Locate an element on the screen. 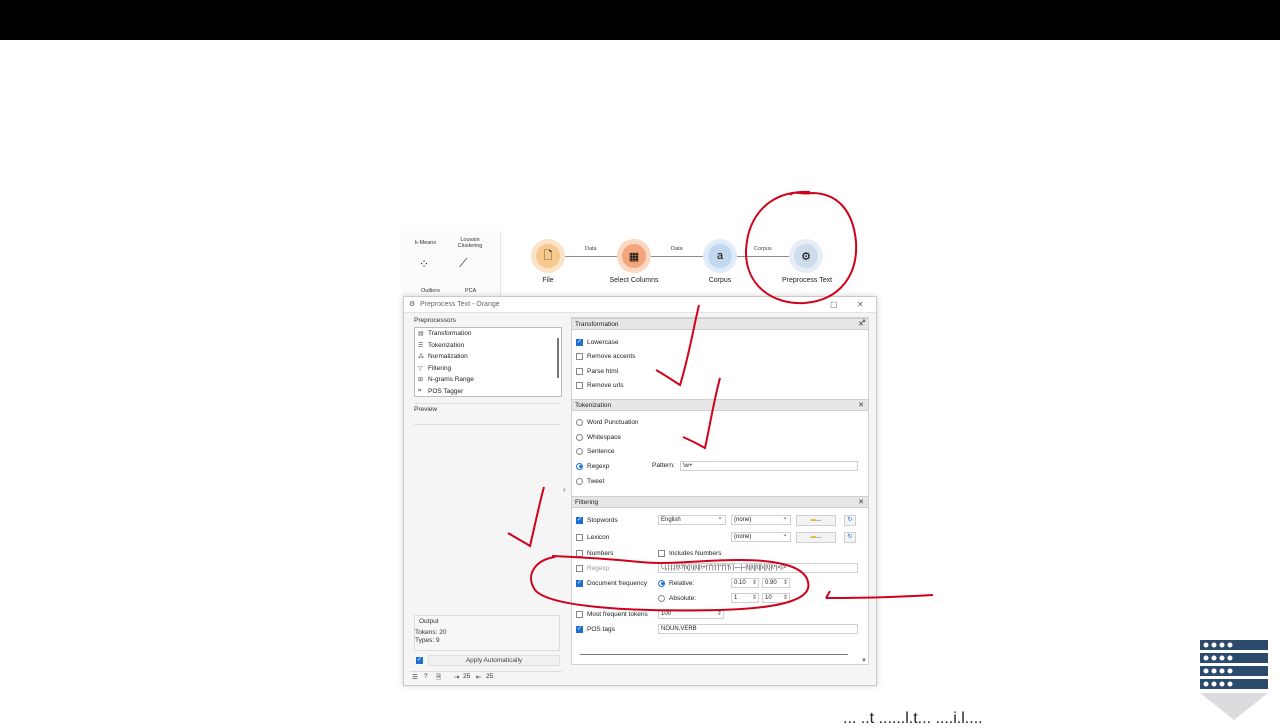  preprocessor-item-filtering: ▽ Filtering is located at coordinates (488, 369).